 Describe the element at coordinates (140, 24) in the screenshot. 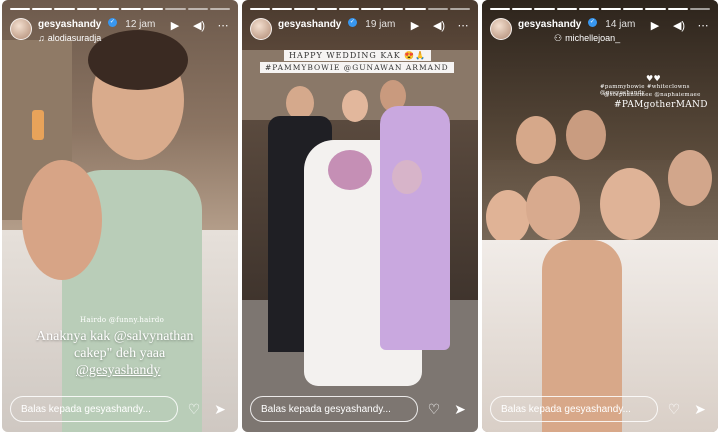

I see `timestamp: 12 jam` at that location.